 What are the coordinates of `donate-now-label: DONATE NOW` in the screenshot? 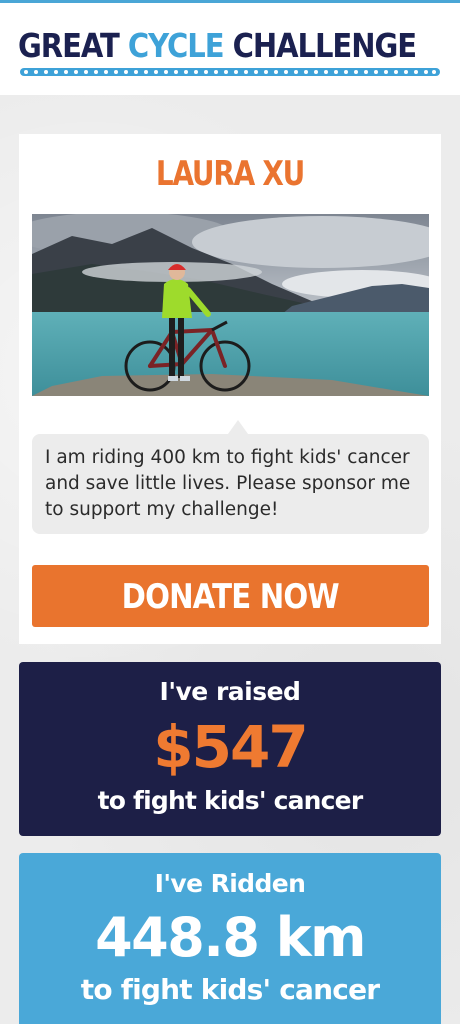 It's located at (230, 597).